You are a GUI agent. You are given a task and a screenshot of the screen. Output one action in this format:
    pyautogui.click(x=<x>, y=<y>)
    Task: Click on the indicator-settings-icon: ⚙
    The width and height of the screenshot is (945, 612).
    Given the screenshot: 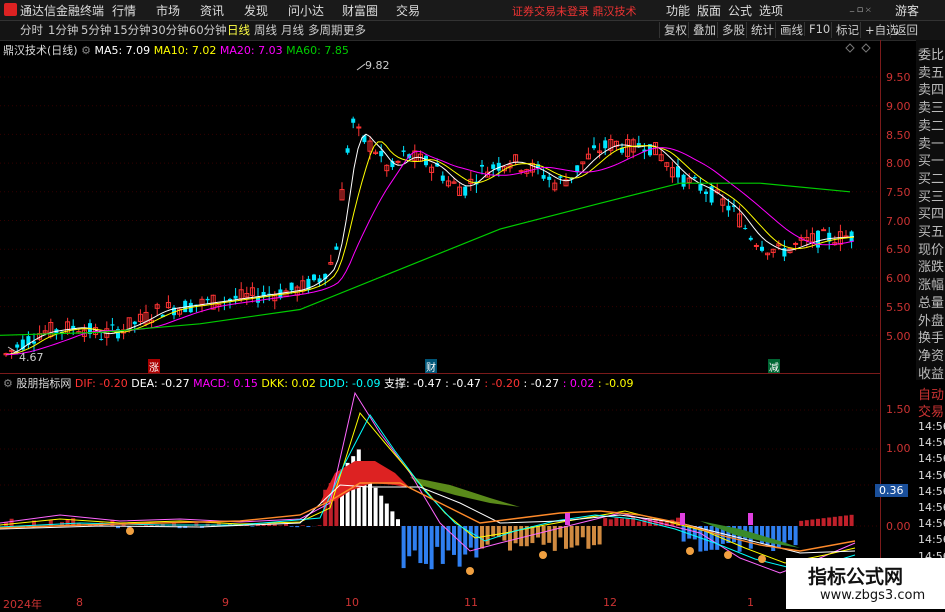 What is the action you would take?
    pyautogui.click(x=8, y=383)
    